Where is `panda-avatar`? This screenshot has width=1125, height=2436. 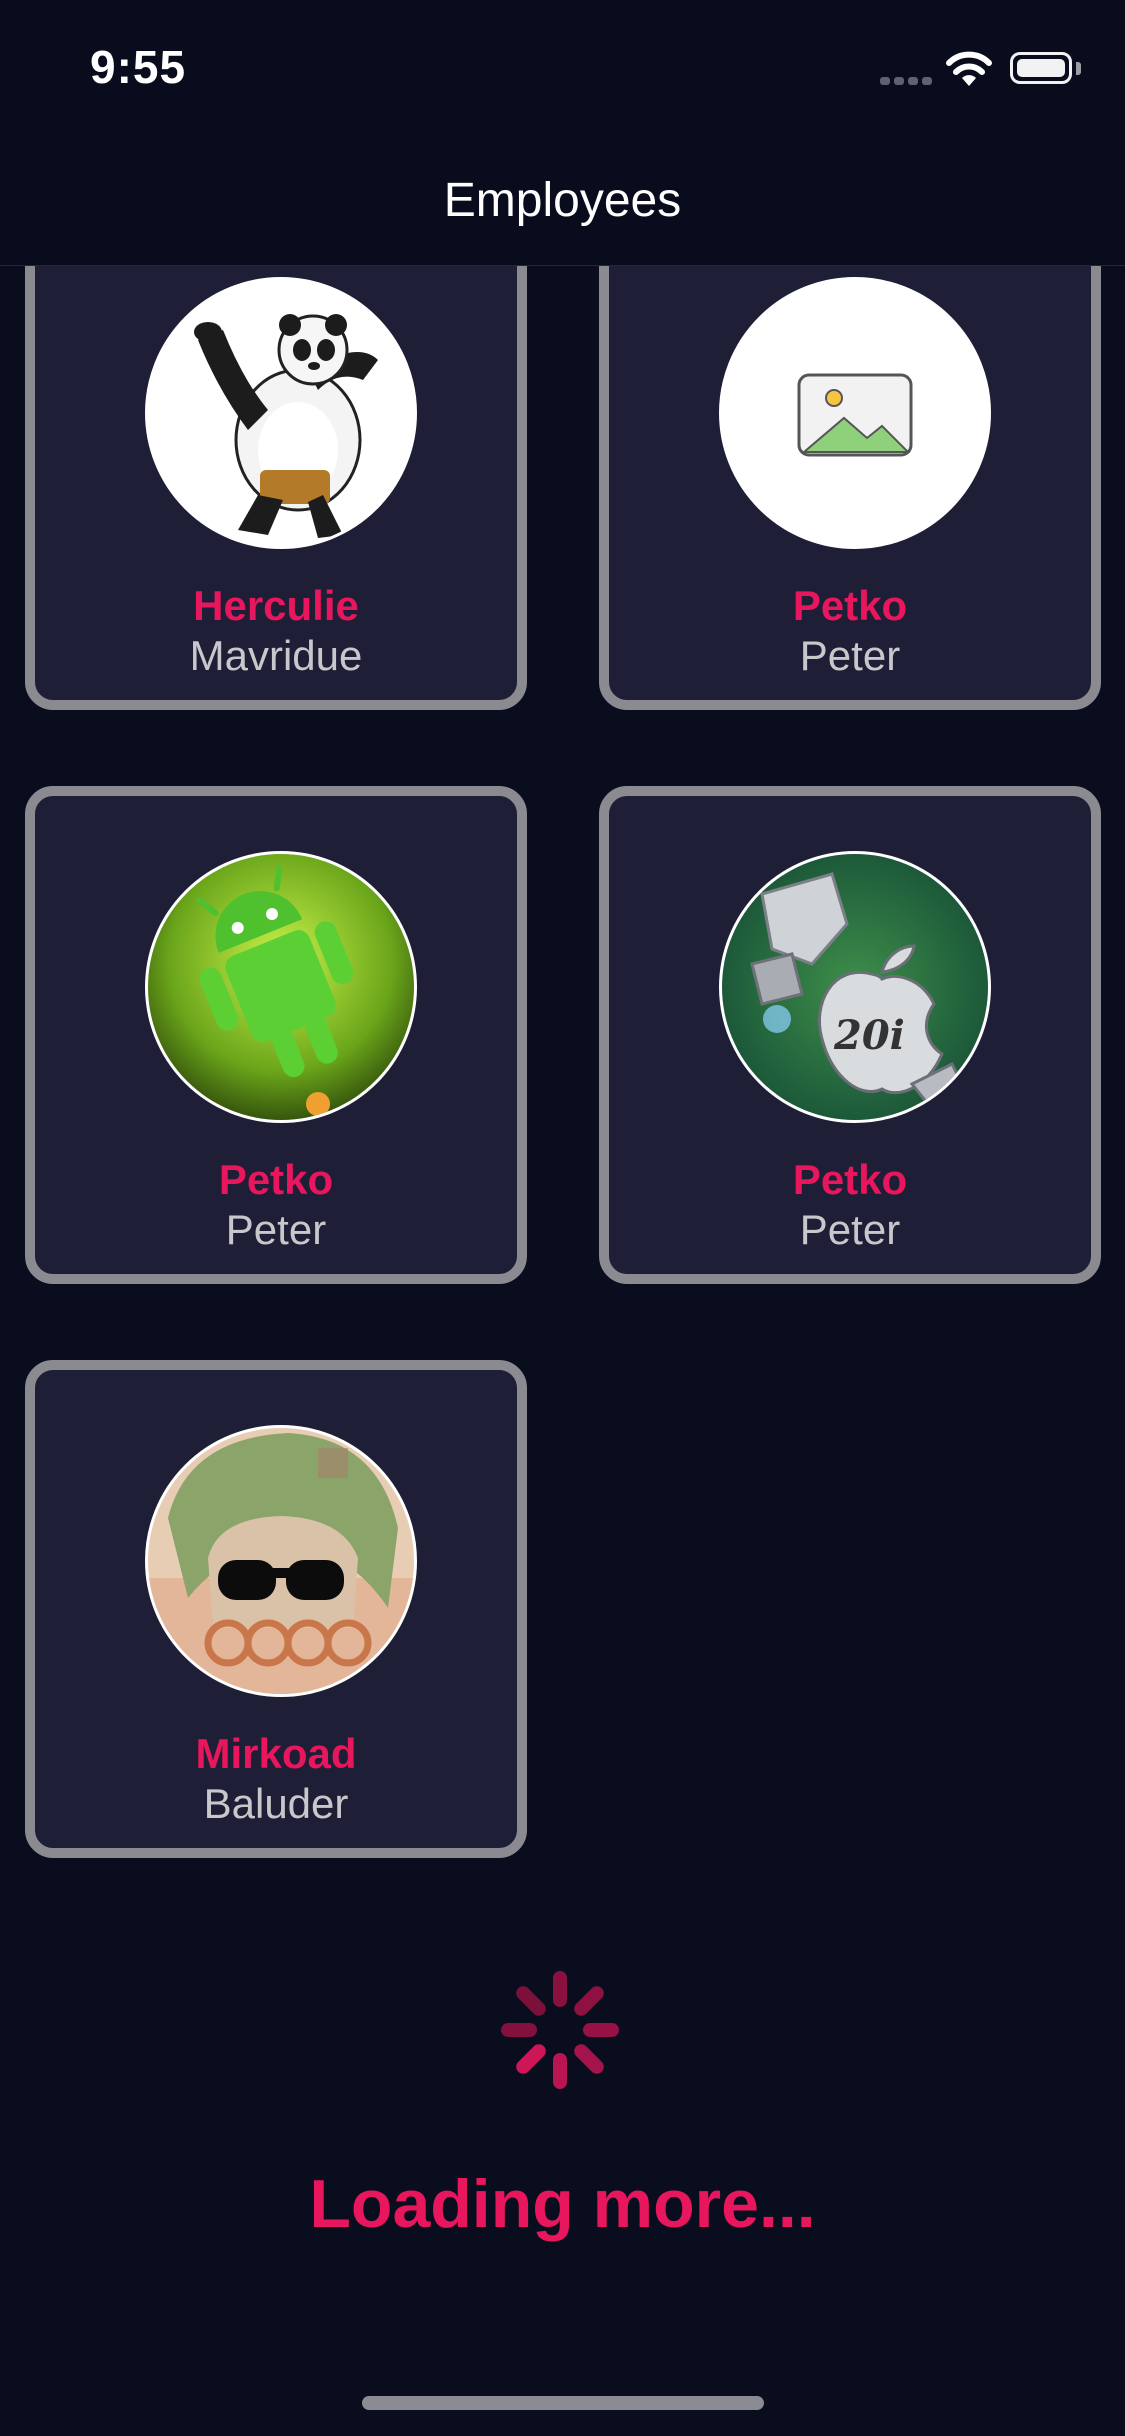 panda-avatar is located at coordinates (281, 413).